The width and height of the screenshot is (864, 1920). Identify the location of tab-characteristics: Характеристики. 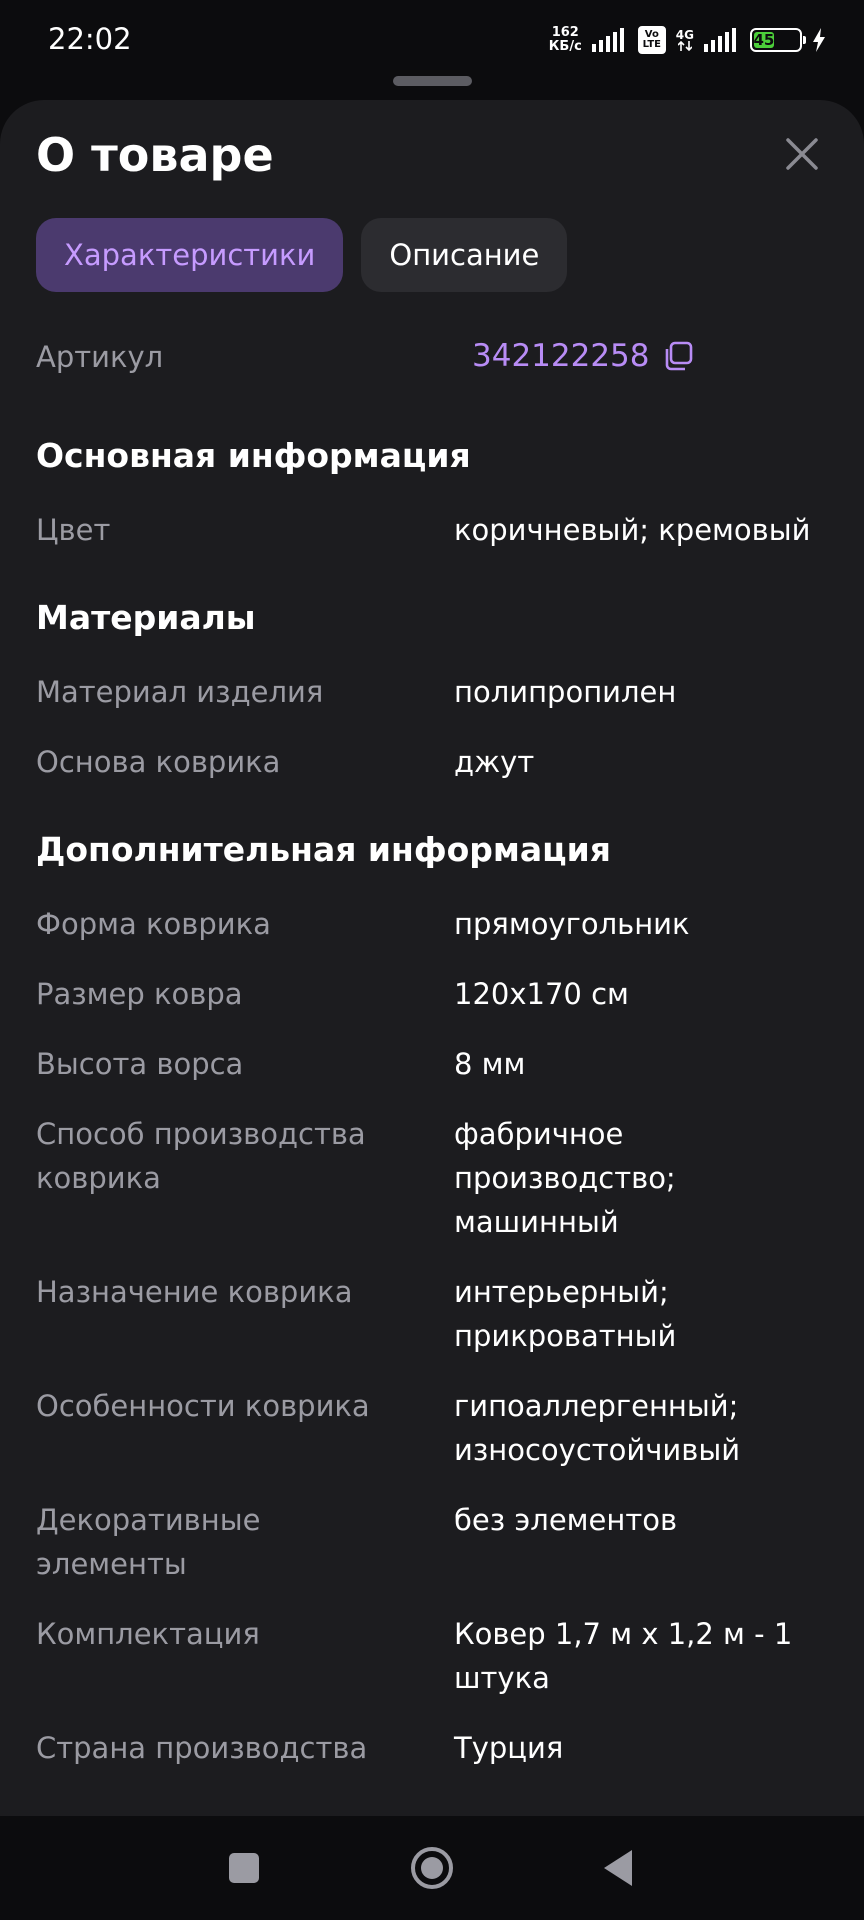
(190, 255).